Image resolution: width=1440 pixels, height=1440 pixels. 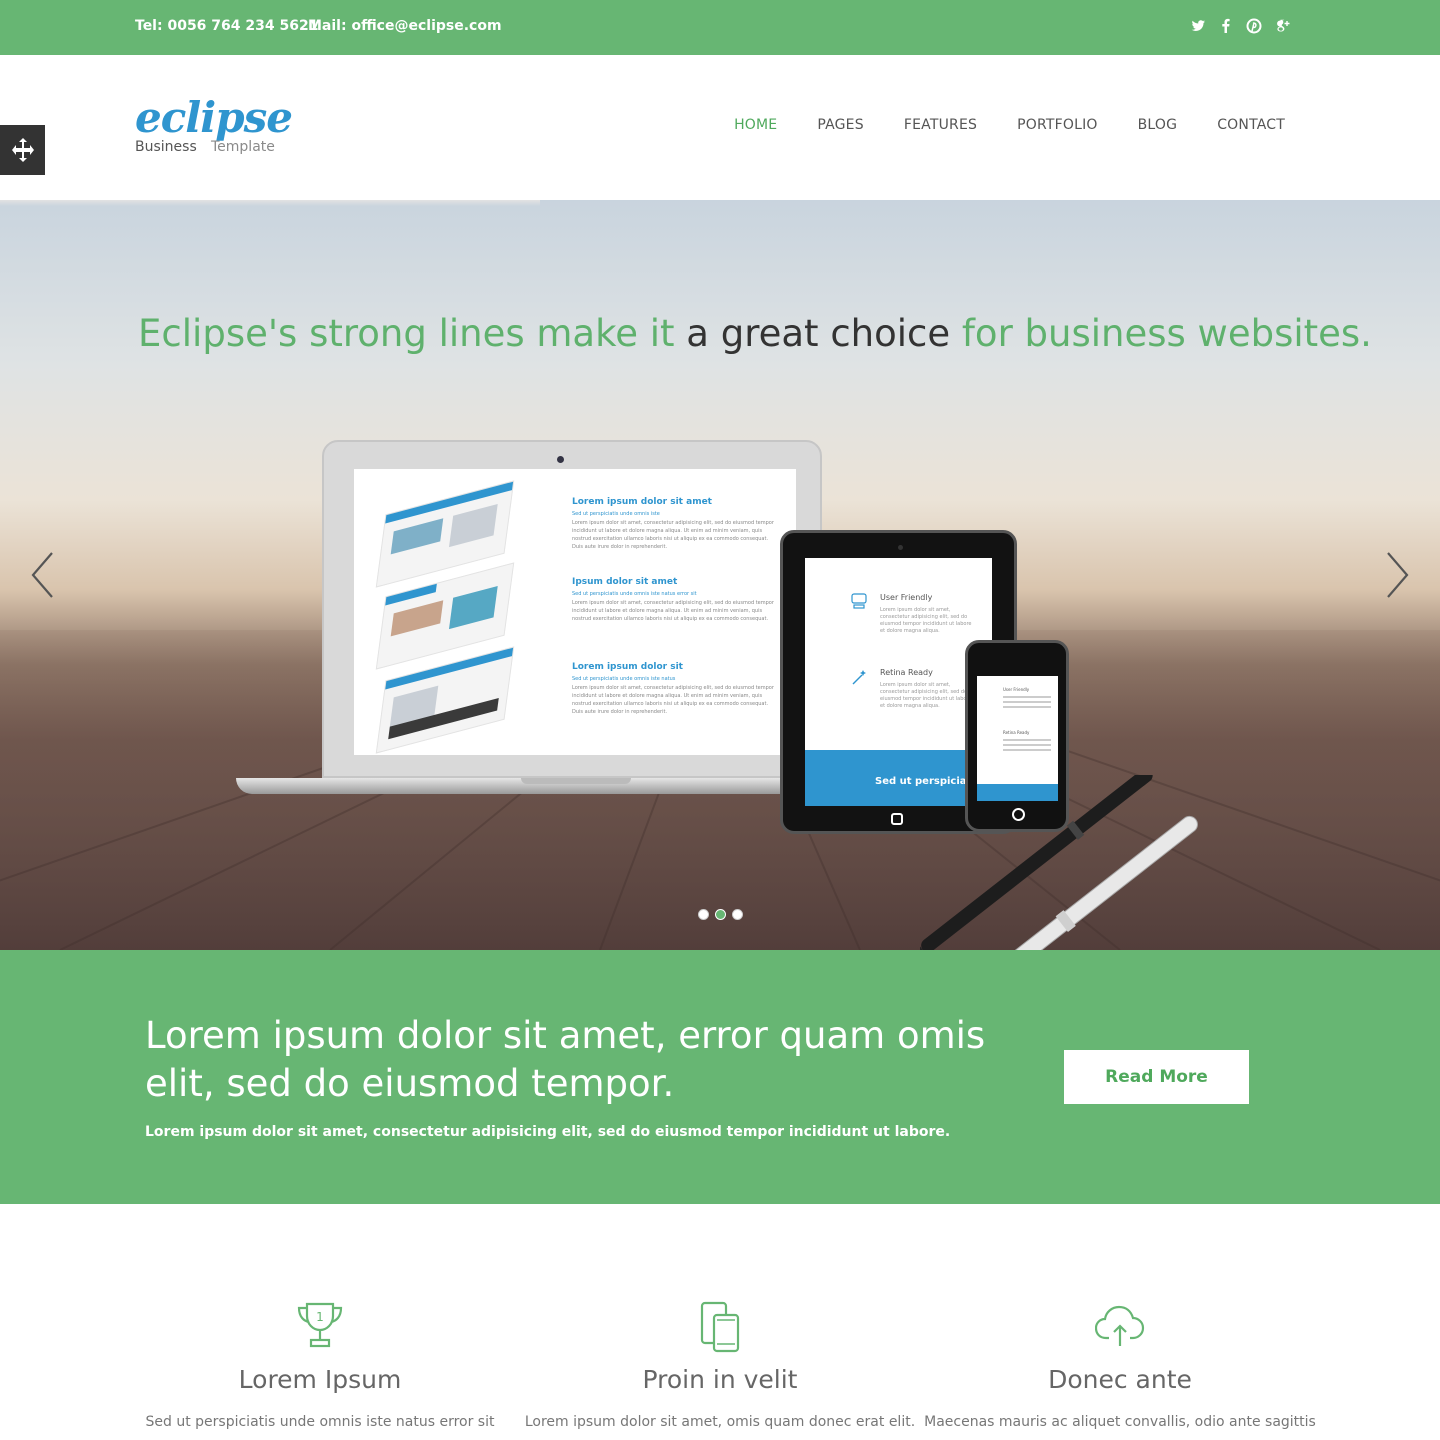 I want to click on phone-number: Tel: 0056 764 234 5621, so click(x=227, y=26).